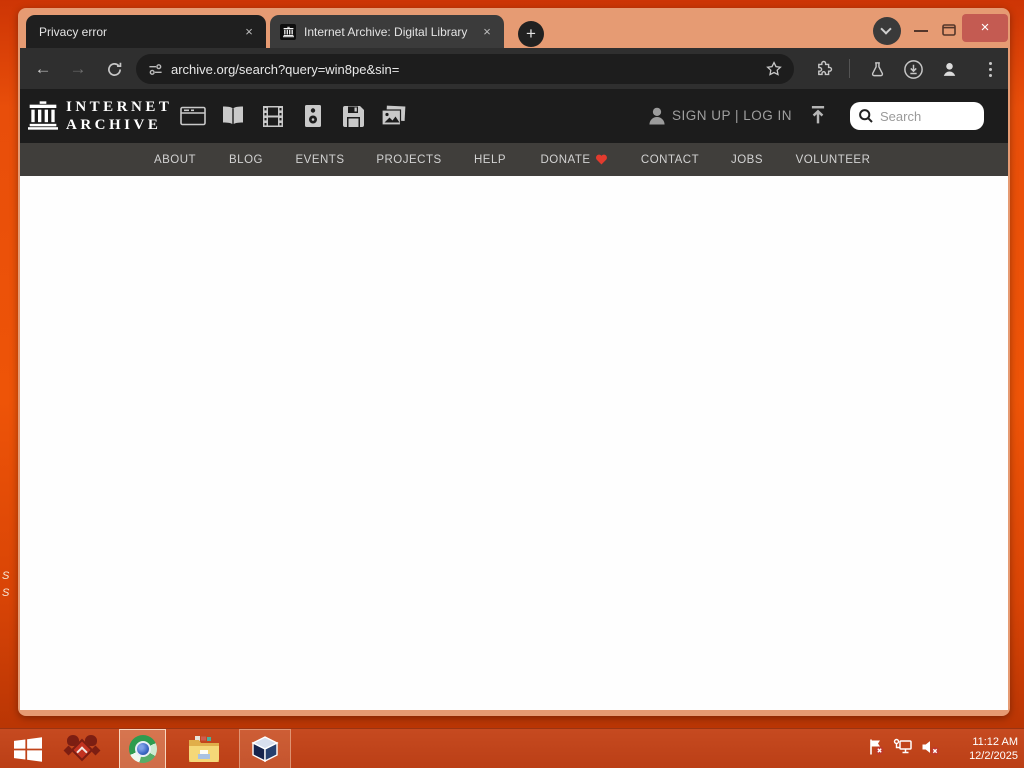  Describe the element at coordinates (465, 69) in the screenshot. I see `address-bar: archive.org/search?query=win8pe&sin=` at that location.